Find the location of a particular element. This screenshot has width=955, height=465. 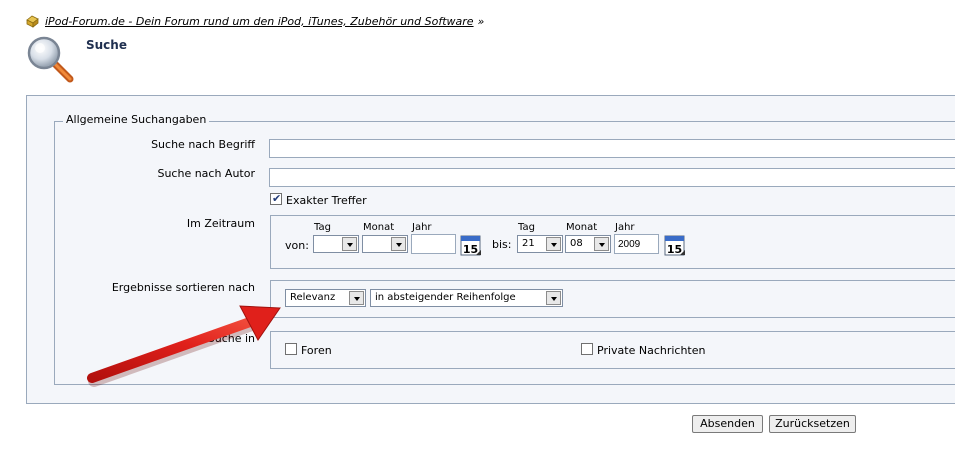

from-year-input is located at coordinates (433, 244).